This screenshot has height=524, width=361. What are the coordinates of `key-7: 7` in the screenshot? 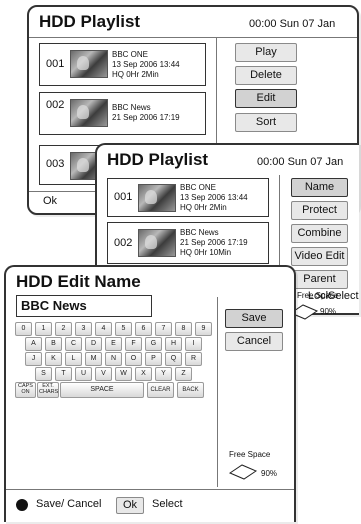 It's located at (163, 329).